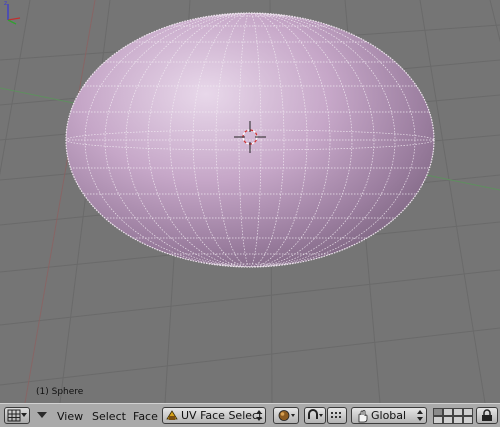 The width and height of the screenshot is (500, 427). I want to click on lock-layers-button, so click(487, 415).